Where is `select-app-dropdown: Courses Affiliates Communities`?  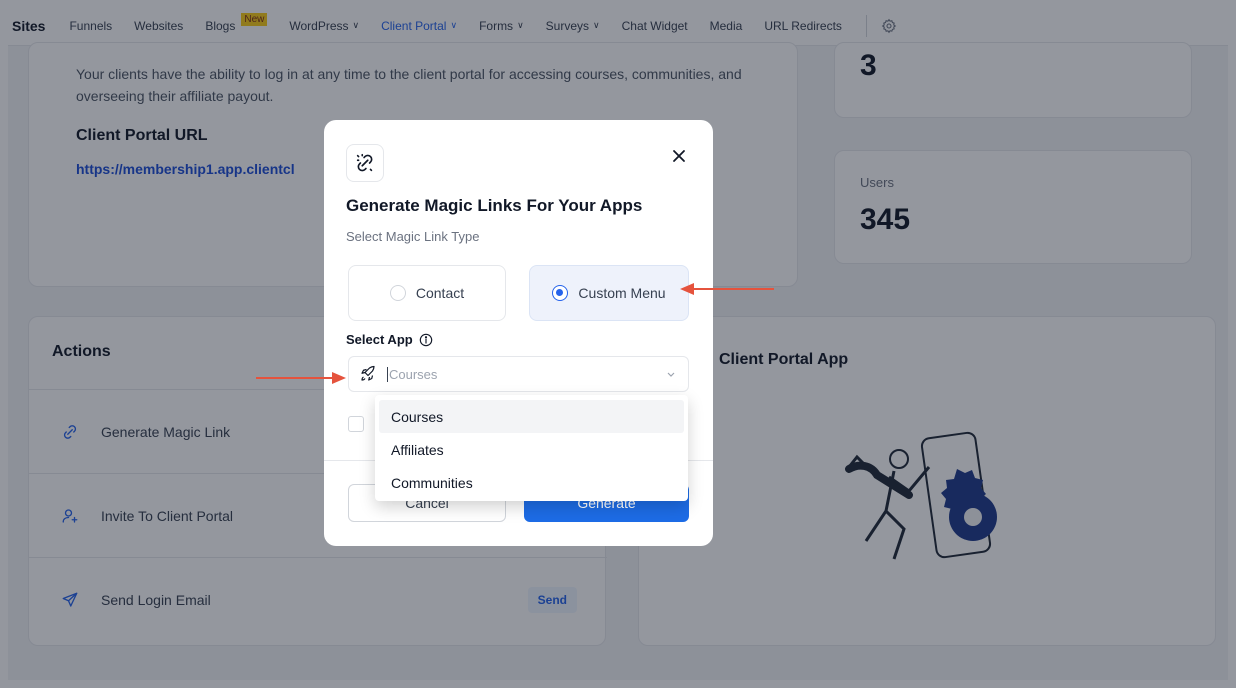
select-app-dropdown: Courses Affiliates Communities is located at coordinates (531, 448).